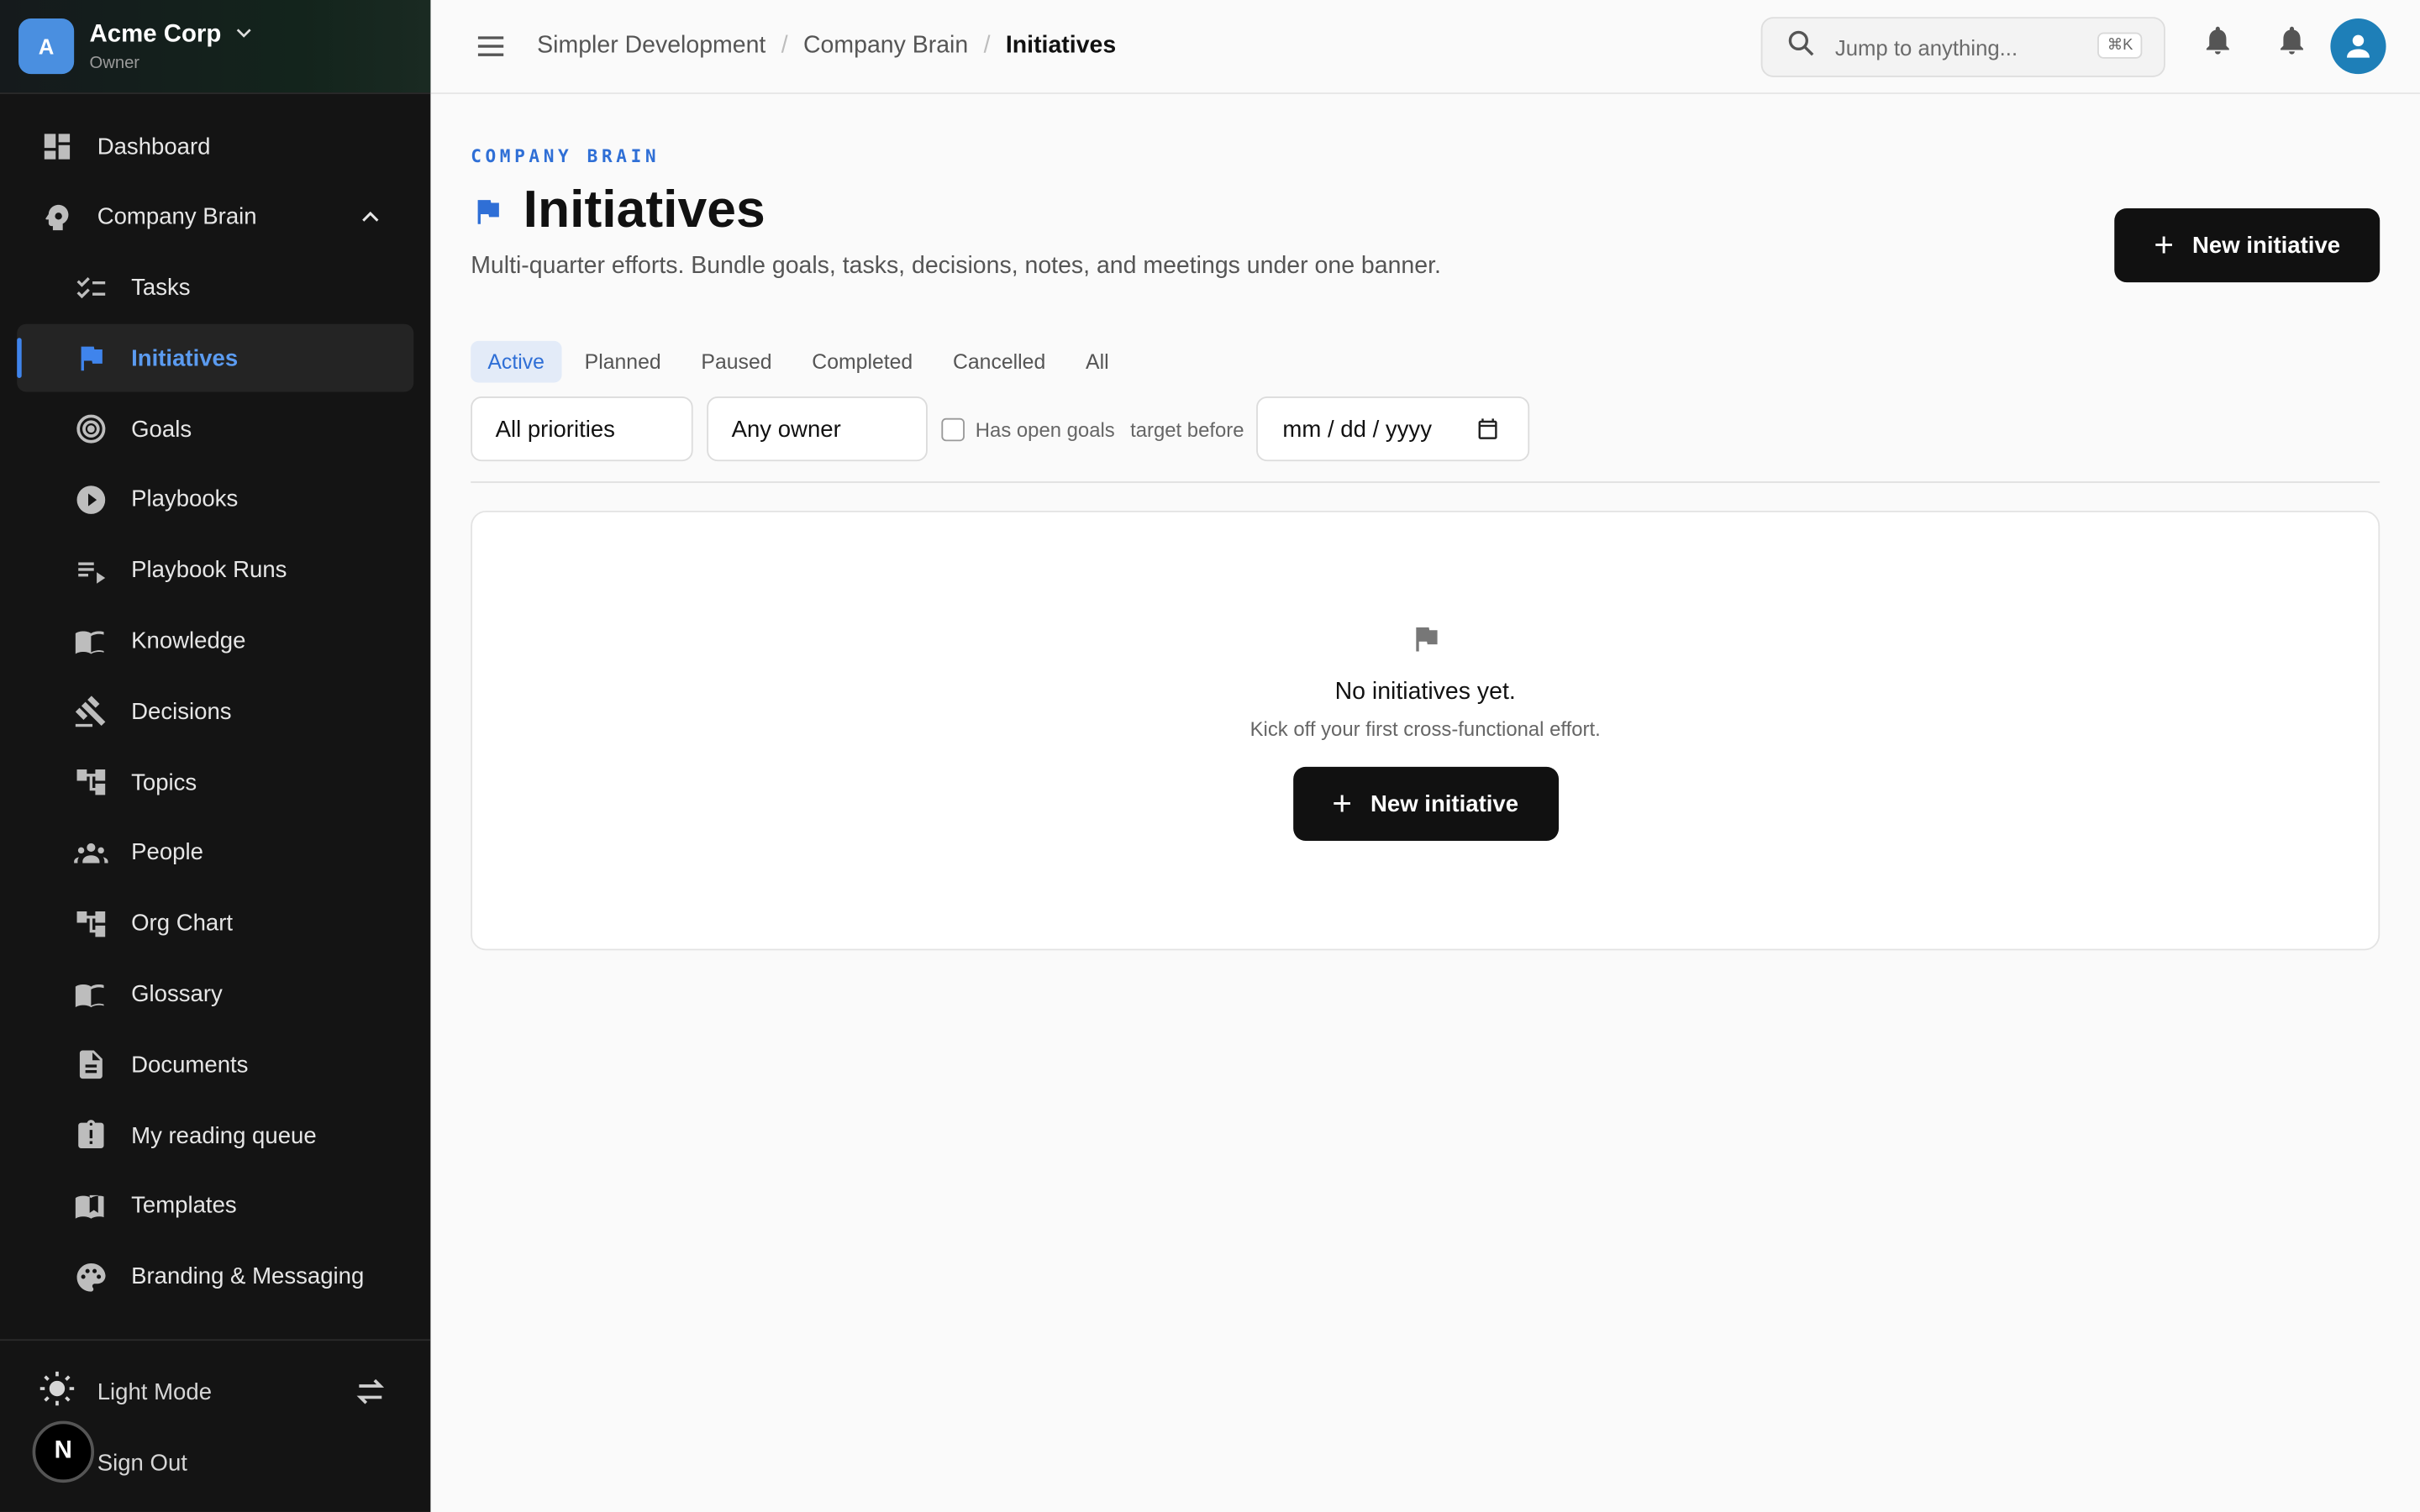 The image size is (2420, 1512). What do you see at coordinates (215, 1136) in the screenshot?
I see `sidebar-item-reading-queue: My reading queue` at bounding box center [215, 1136].